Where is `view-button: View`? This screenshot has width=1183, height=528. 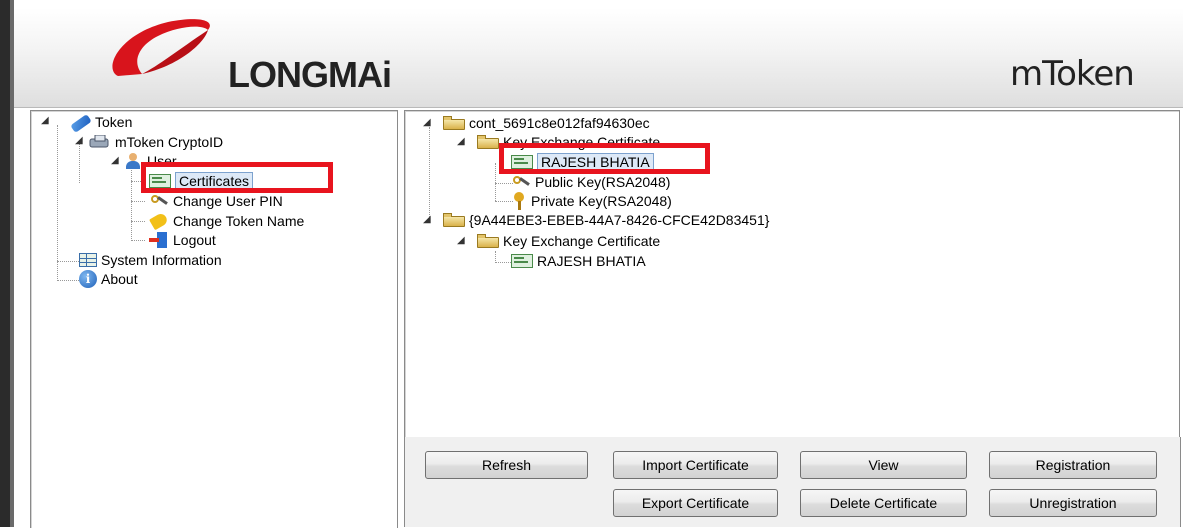 view-button: View is located at coordinates (883, 465).